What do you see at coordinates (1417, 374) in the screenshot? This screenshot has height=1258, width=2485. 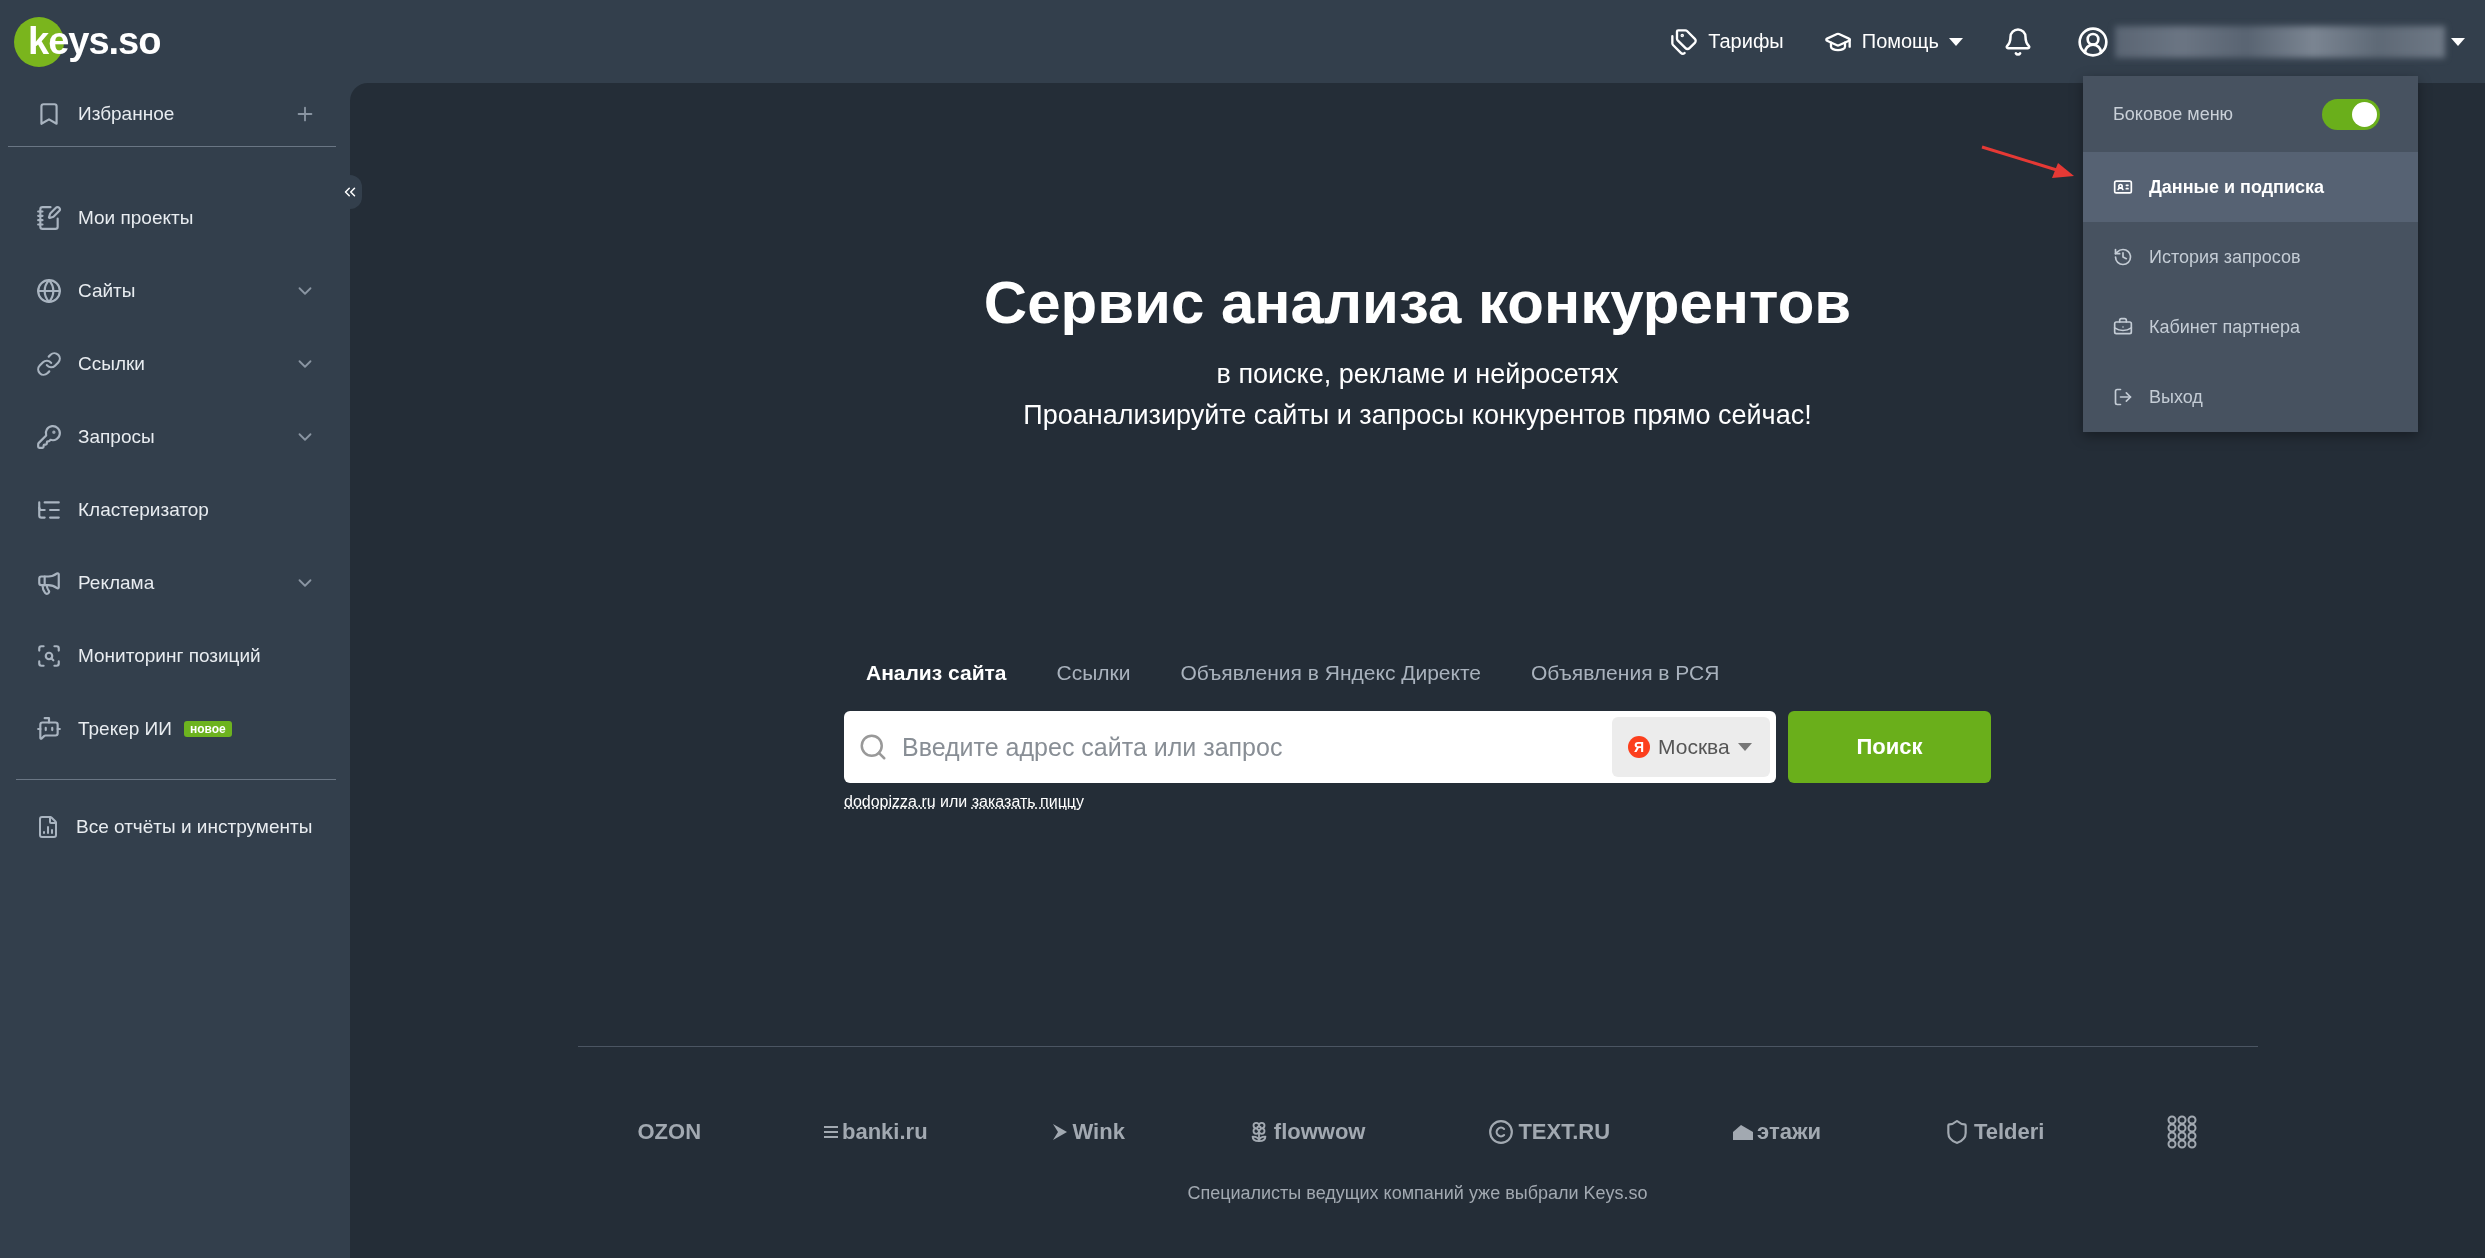 I see `hero-subtitle: в поиске, рекламе и нейросетях` at bounding box center [1417, 374].